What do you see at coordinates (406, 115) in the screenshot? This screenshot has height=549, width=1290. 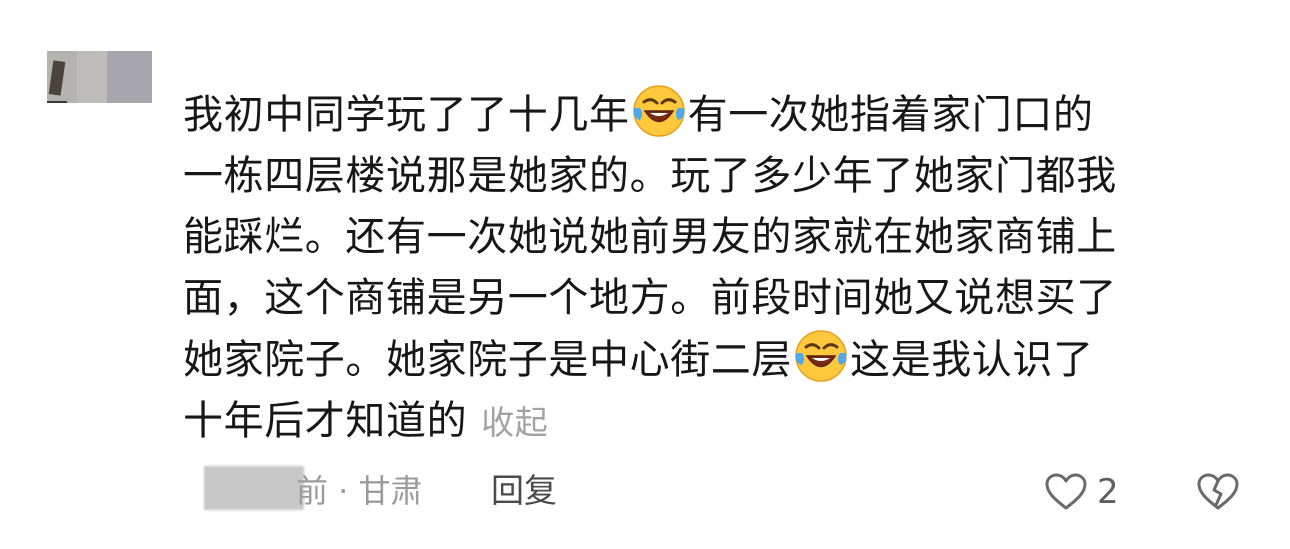 I see `comment-segment: 我初中同学玩了了十几年` at bounding box center [406, 115].